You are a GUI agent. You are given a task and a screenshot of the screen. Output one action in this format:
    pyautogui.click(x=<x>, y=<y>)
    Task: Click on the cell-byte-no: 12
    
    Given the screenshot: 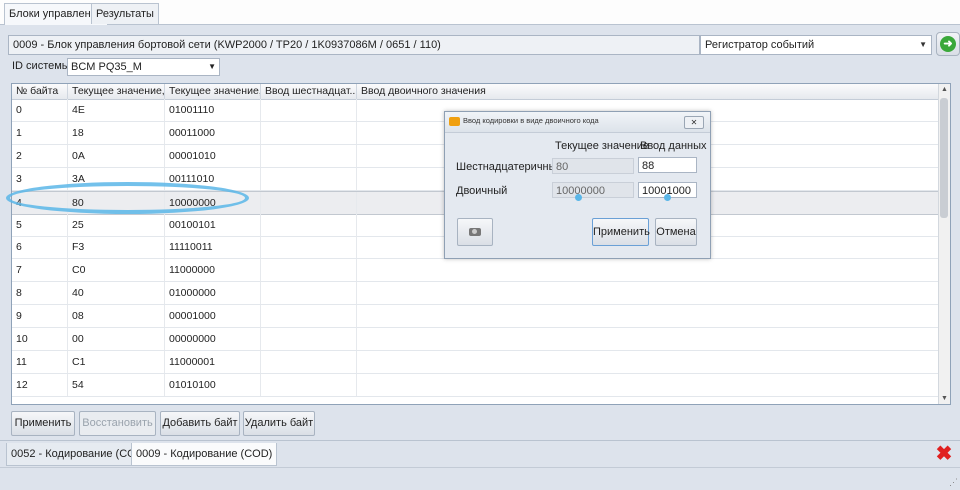 What is the action you would take?
    pyautogui.click(x=40, y=384)
    